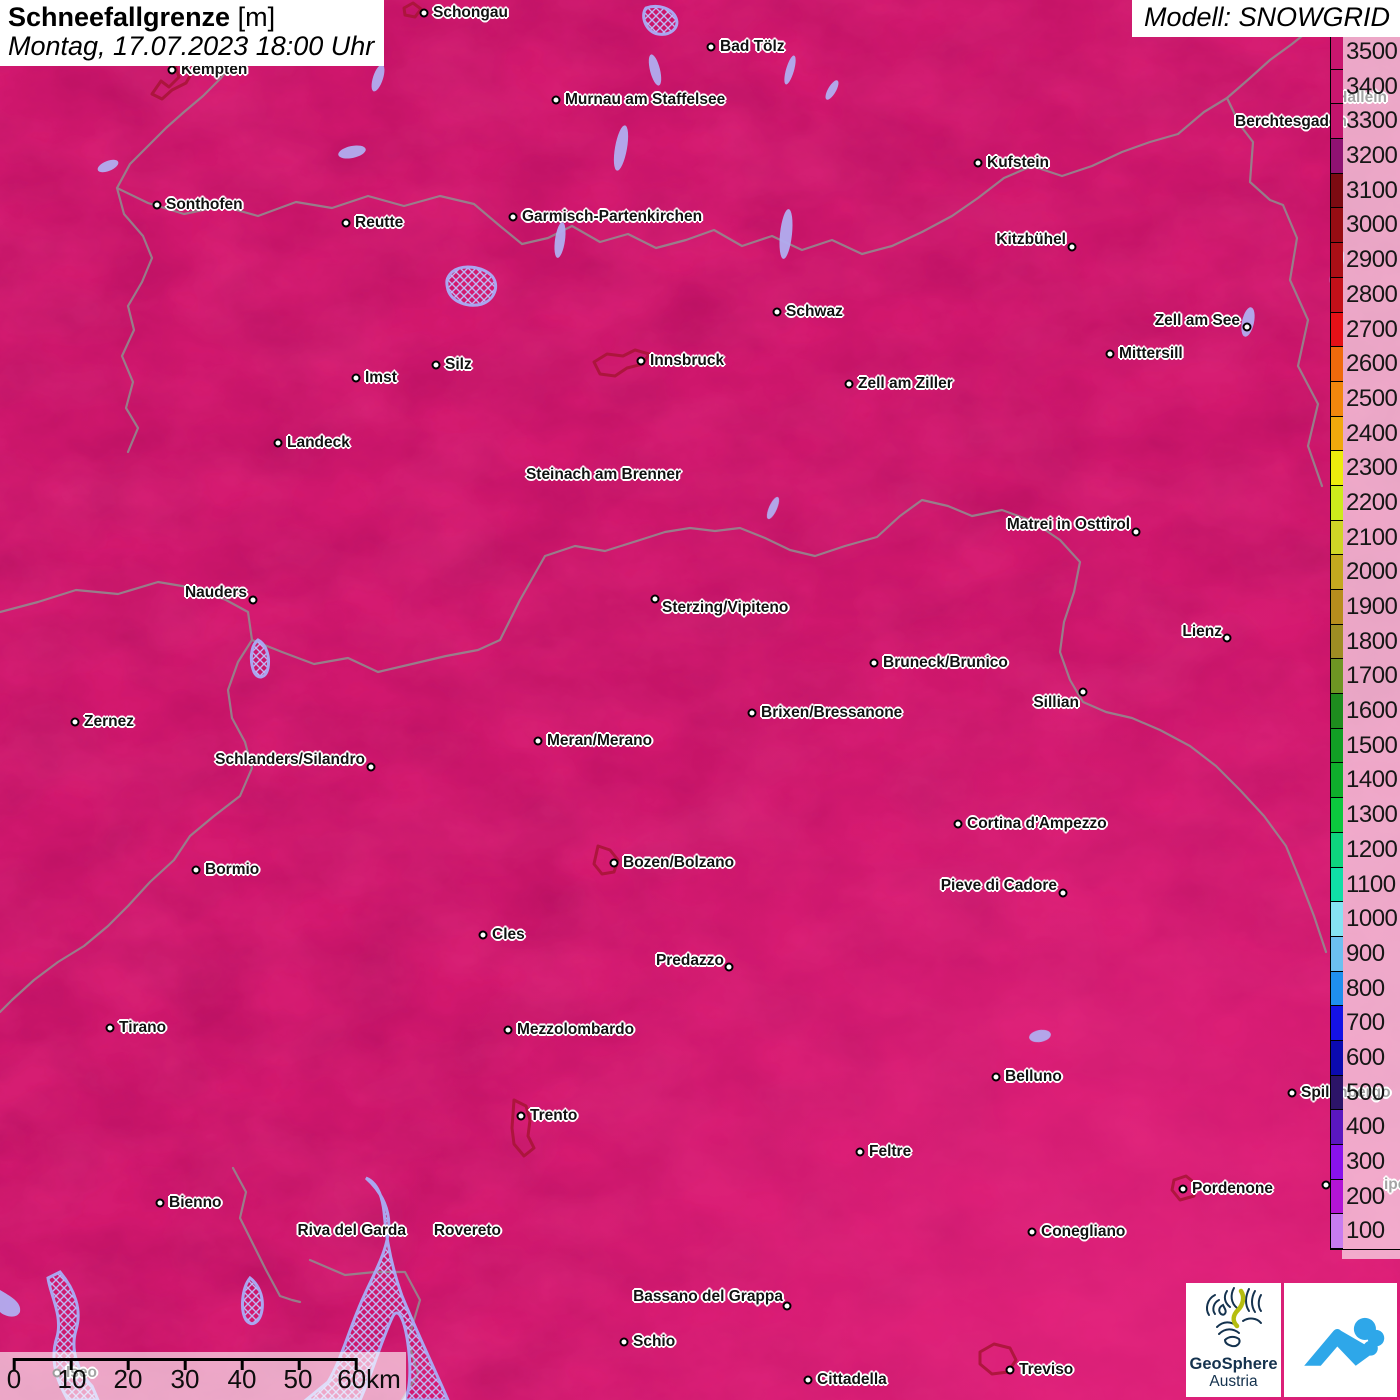  Describe the element at coordinates (318, 442) in the screenshot. I see `city-label: Landeck` at that location.